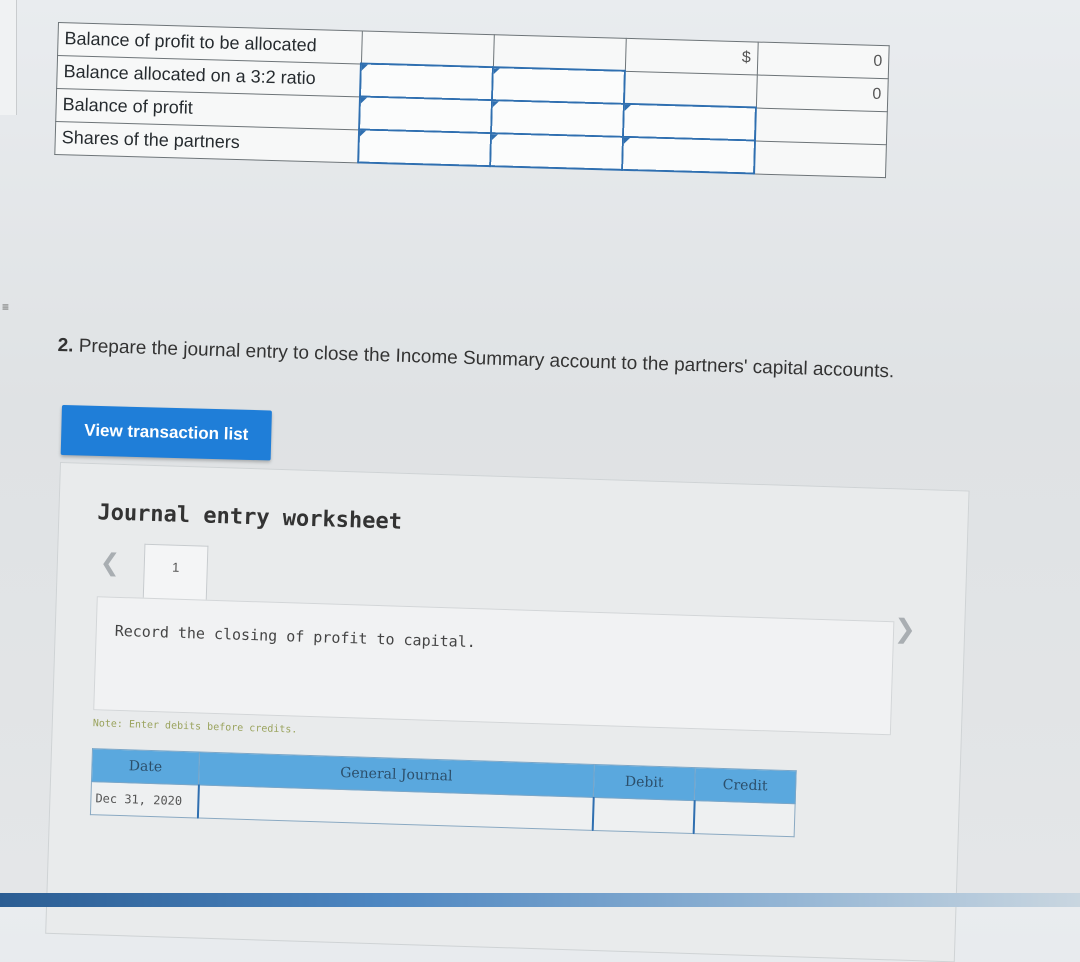 The width and height of the screenshot is (1080, 962). Describe the element at coordinates (65, 346) in the screenshot. I see `question-number: 2.` at that location.